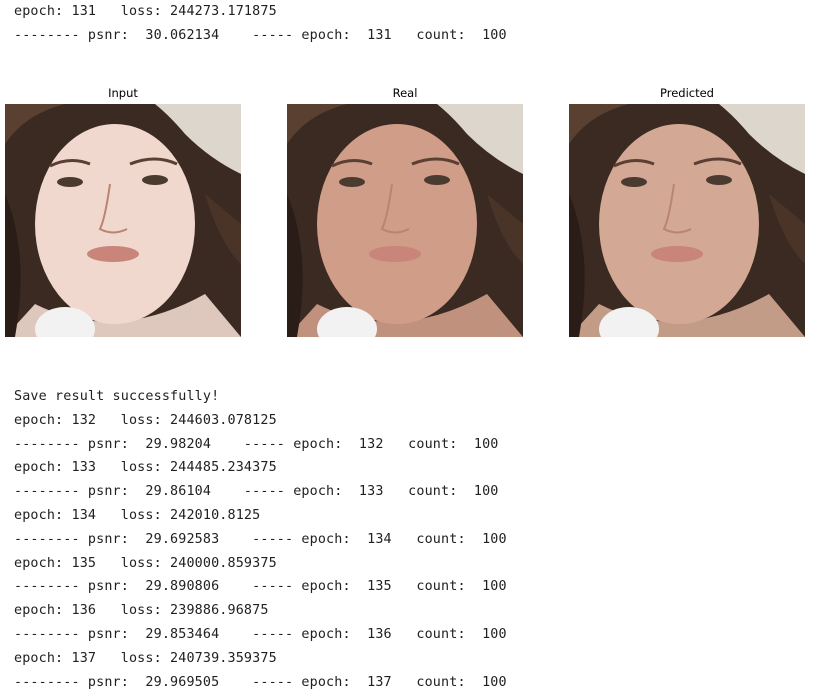  Describe the element at coordinates (123, 93) in the screenshot. I see `panel-title-input: Input` at that location.